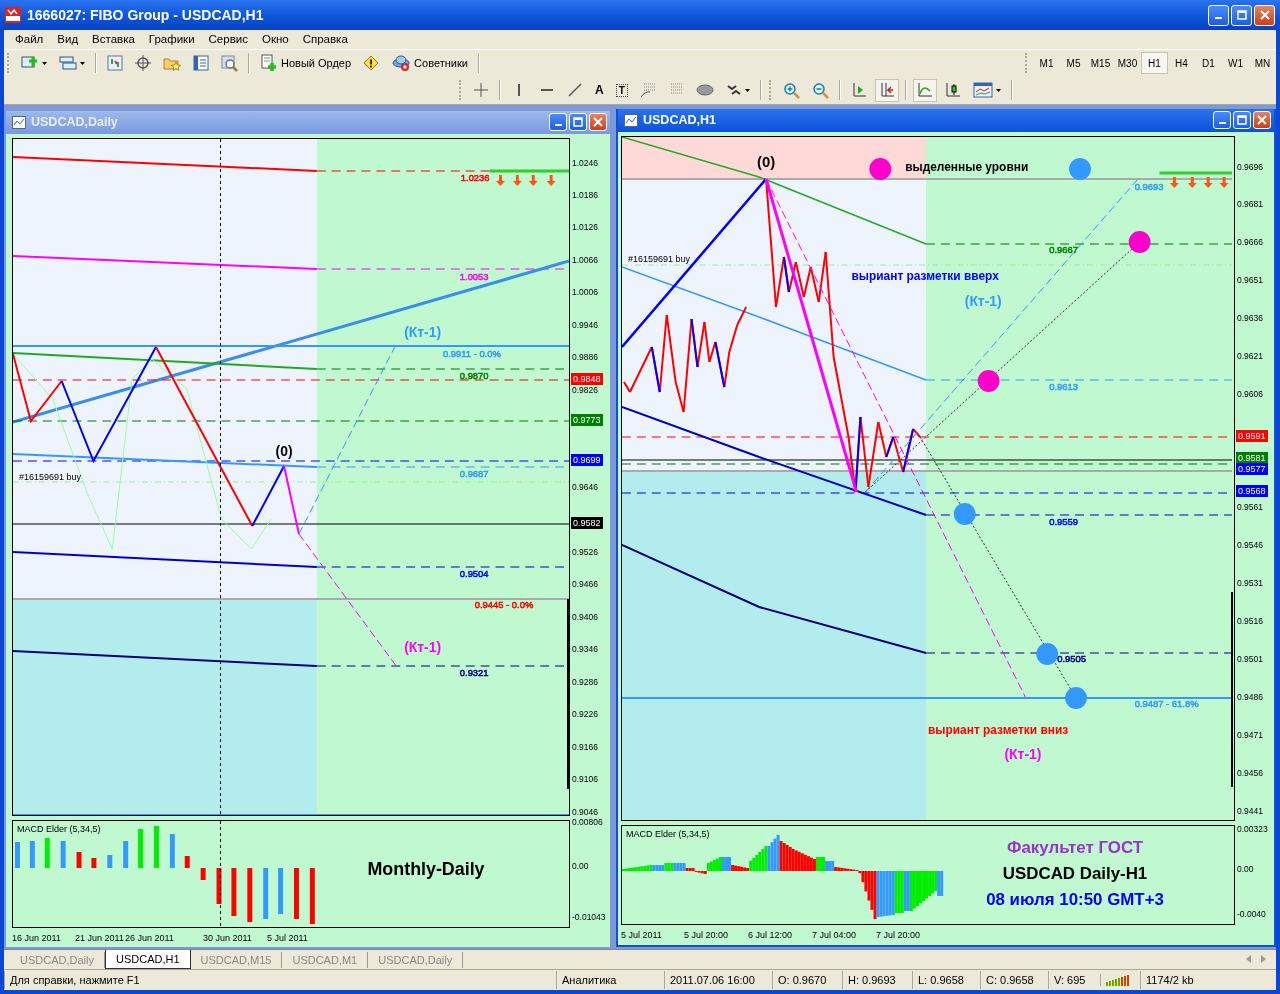  What do you see at coordinates (1185, 979) in the screenshot?
I see `status-traffic: 1174/2 kb` at bounding box center [1185, 979].